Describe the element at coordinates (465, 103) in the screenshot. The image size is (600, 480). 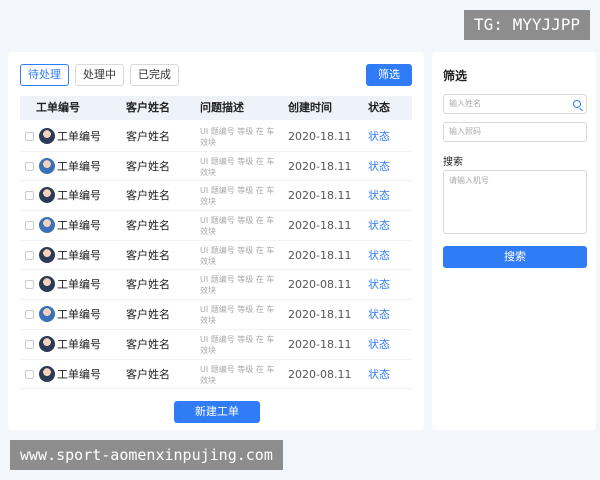
I see `name-input-placeholder: 输入姓名` at that location.